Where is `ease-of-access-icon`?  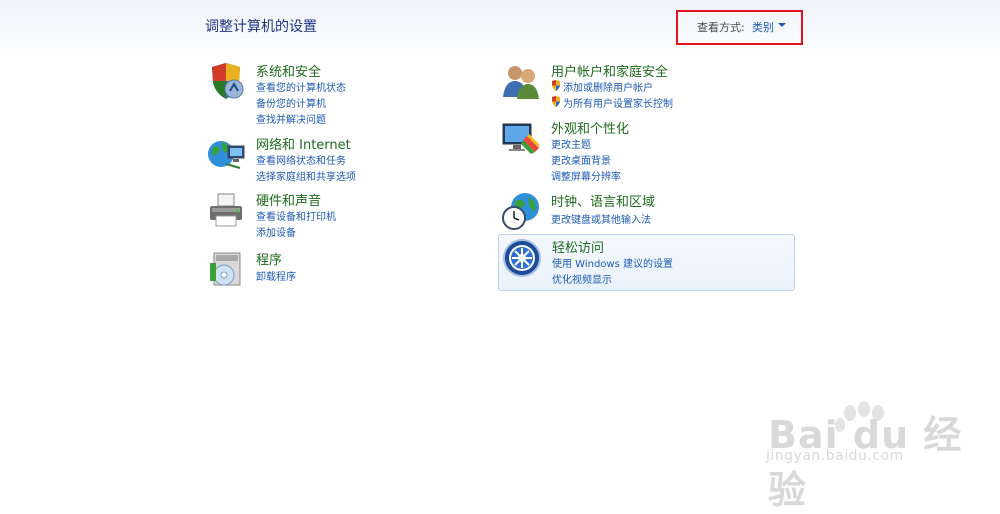 ease-of-access-icon is located at coordinates (522, 258).